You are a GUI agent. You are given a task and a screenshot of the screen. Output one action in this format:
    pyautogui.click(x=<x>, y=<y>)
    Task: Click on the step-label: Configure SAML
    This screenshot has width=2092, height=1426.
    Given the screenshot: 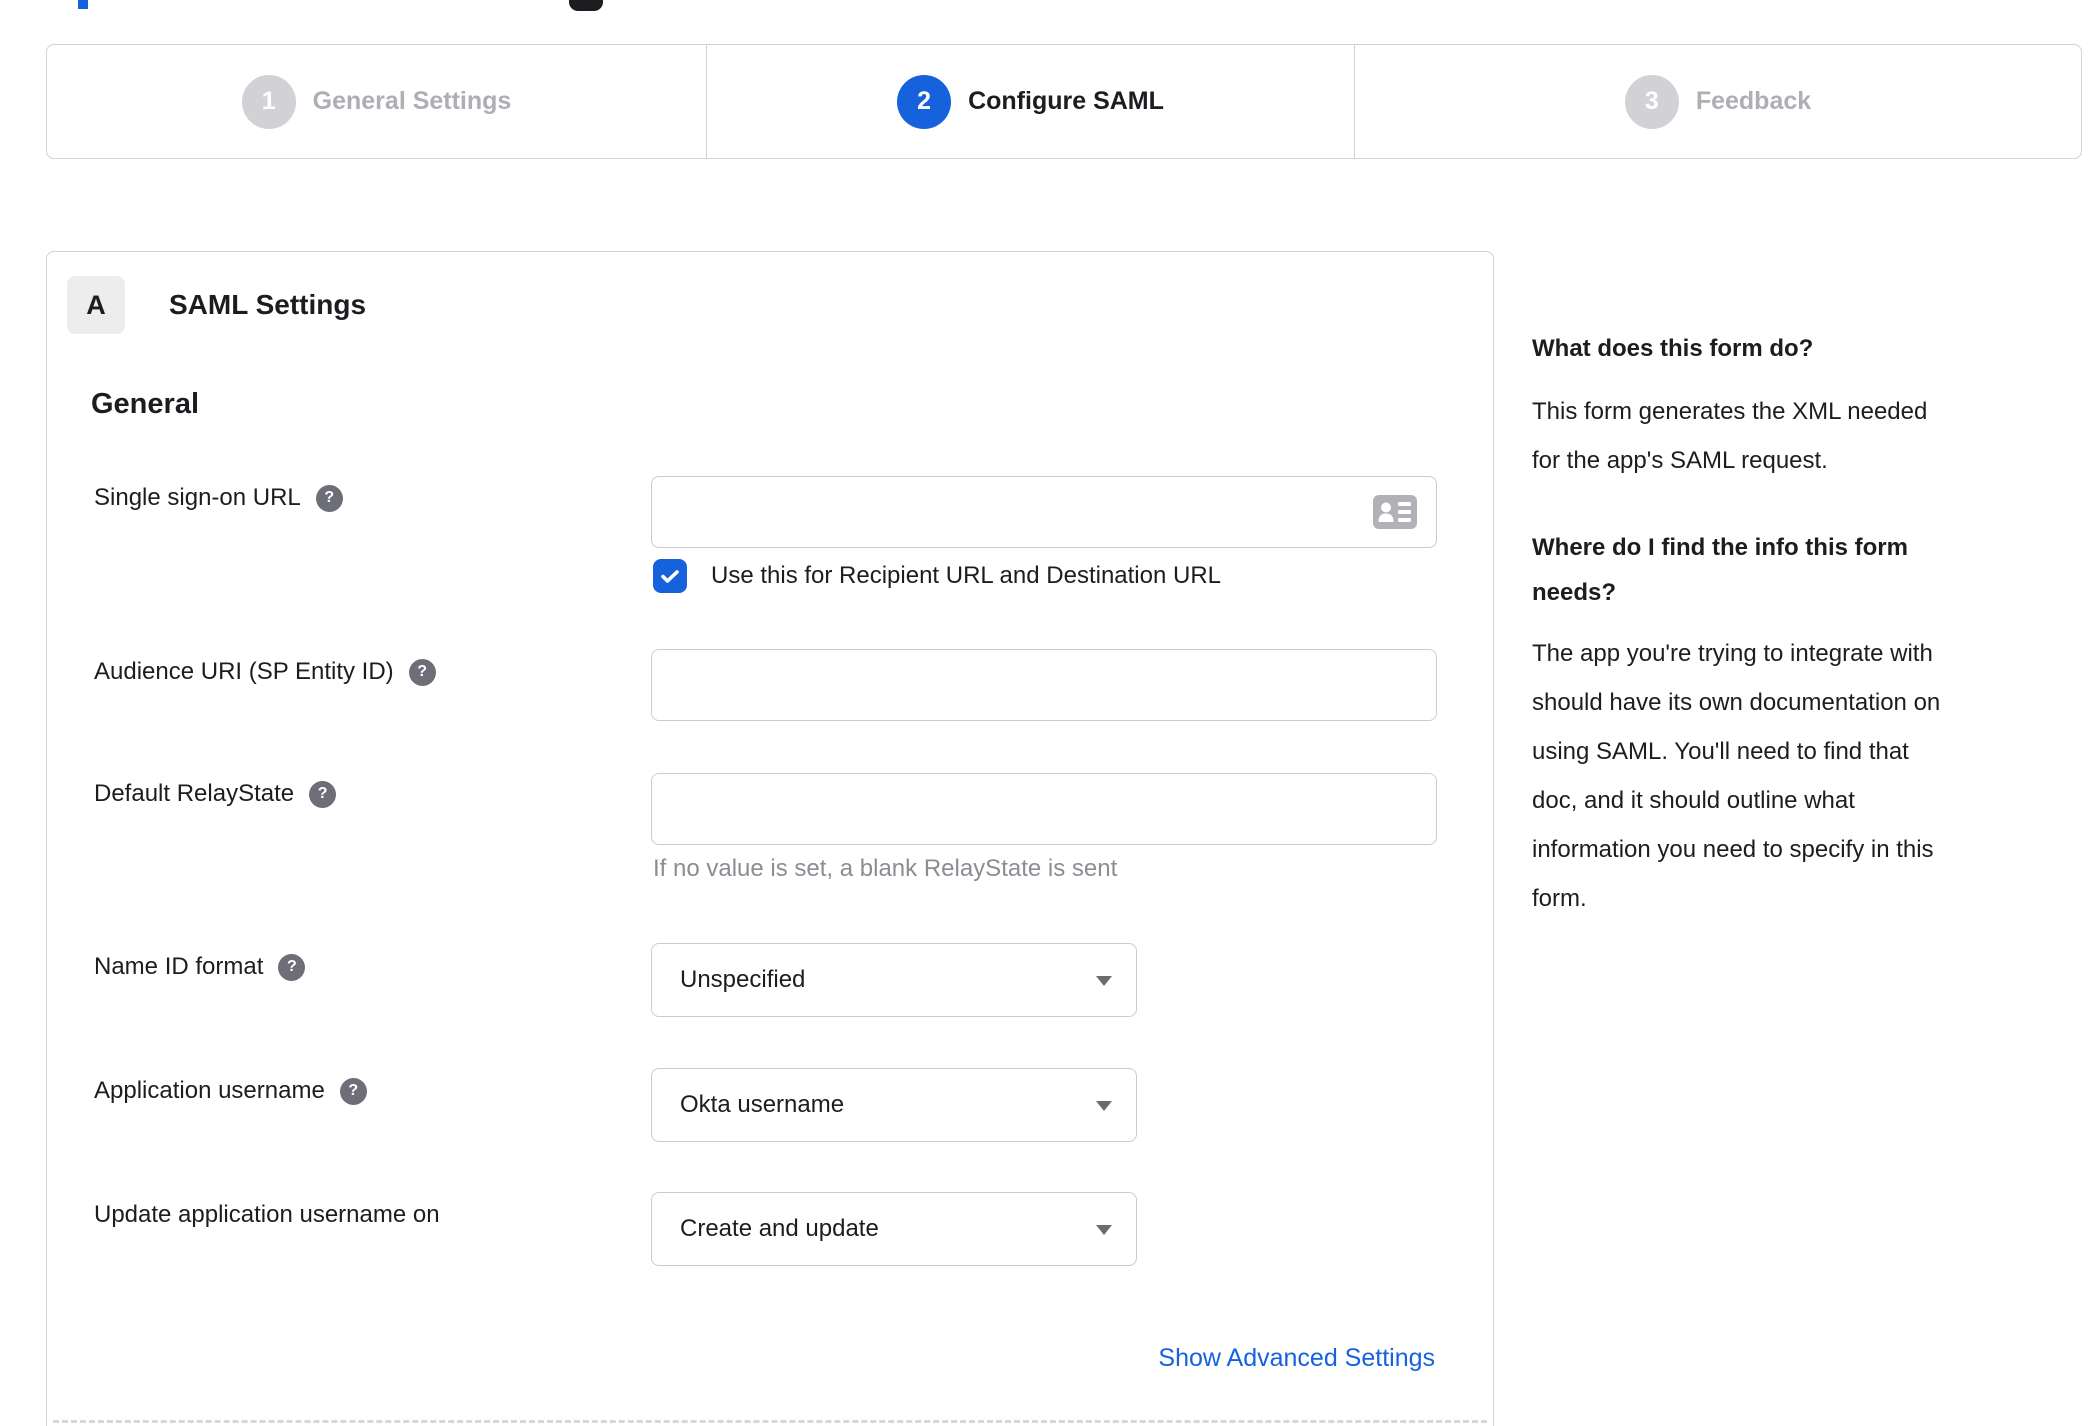 What is the action you would take?
    pyautogui.click(x=1066, y=101)
    